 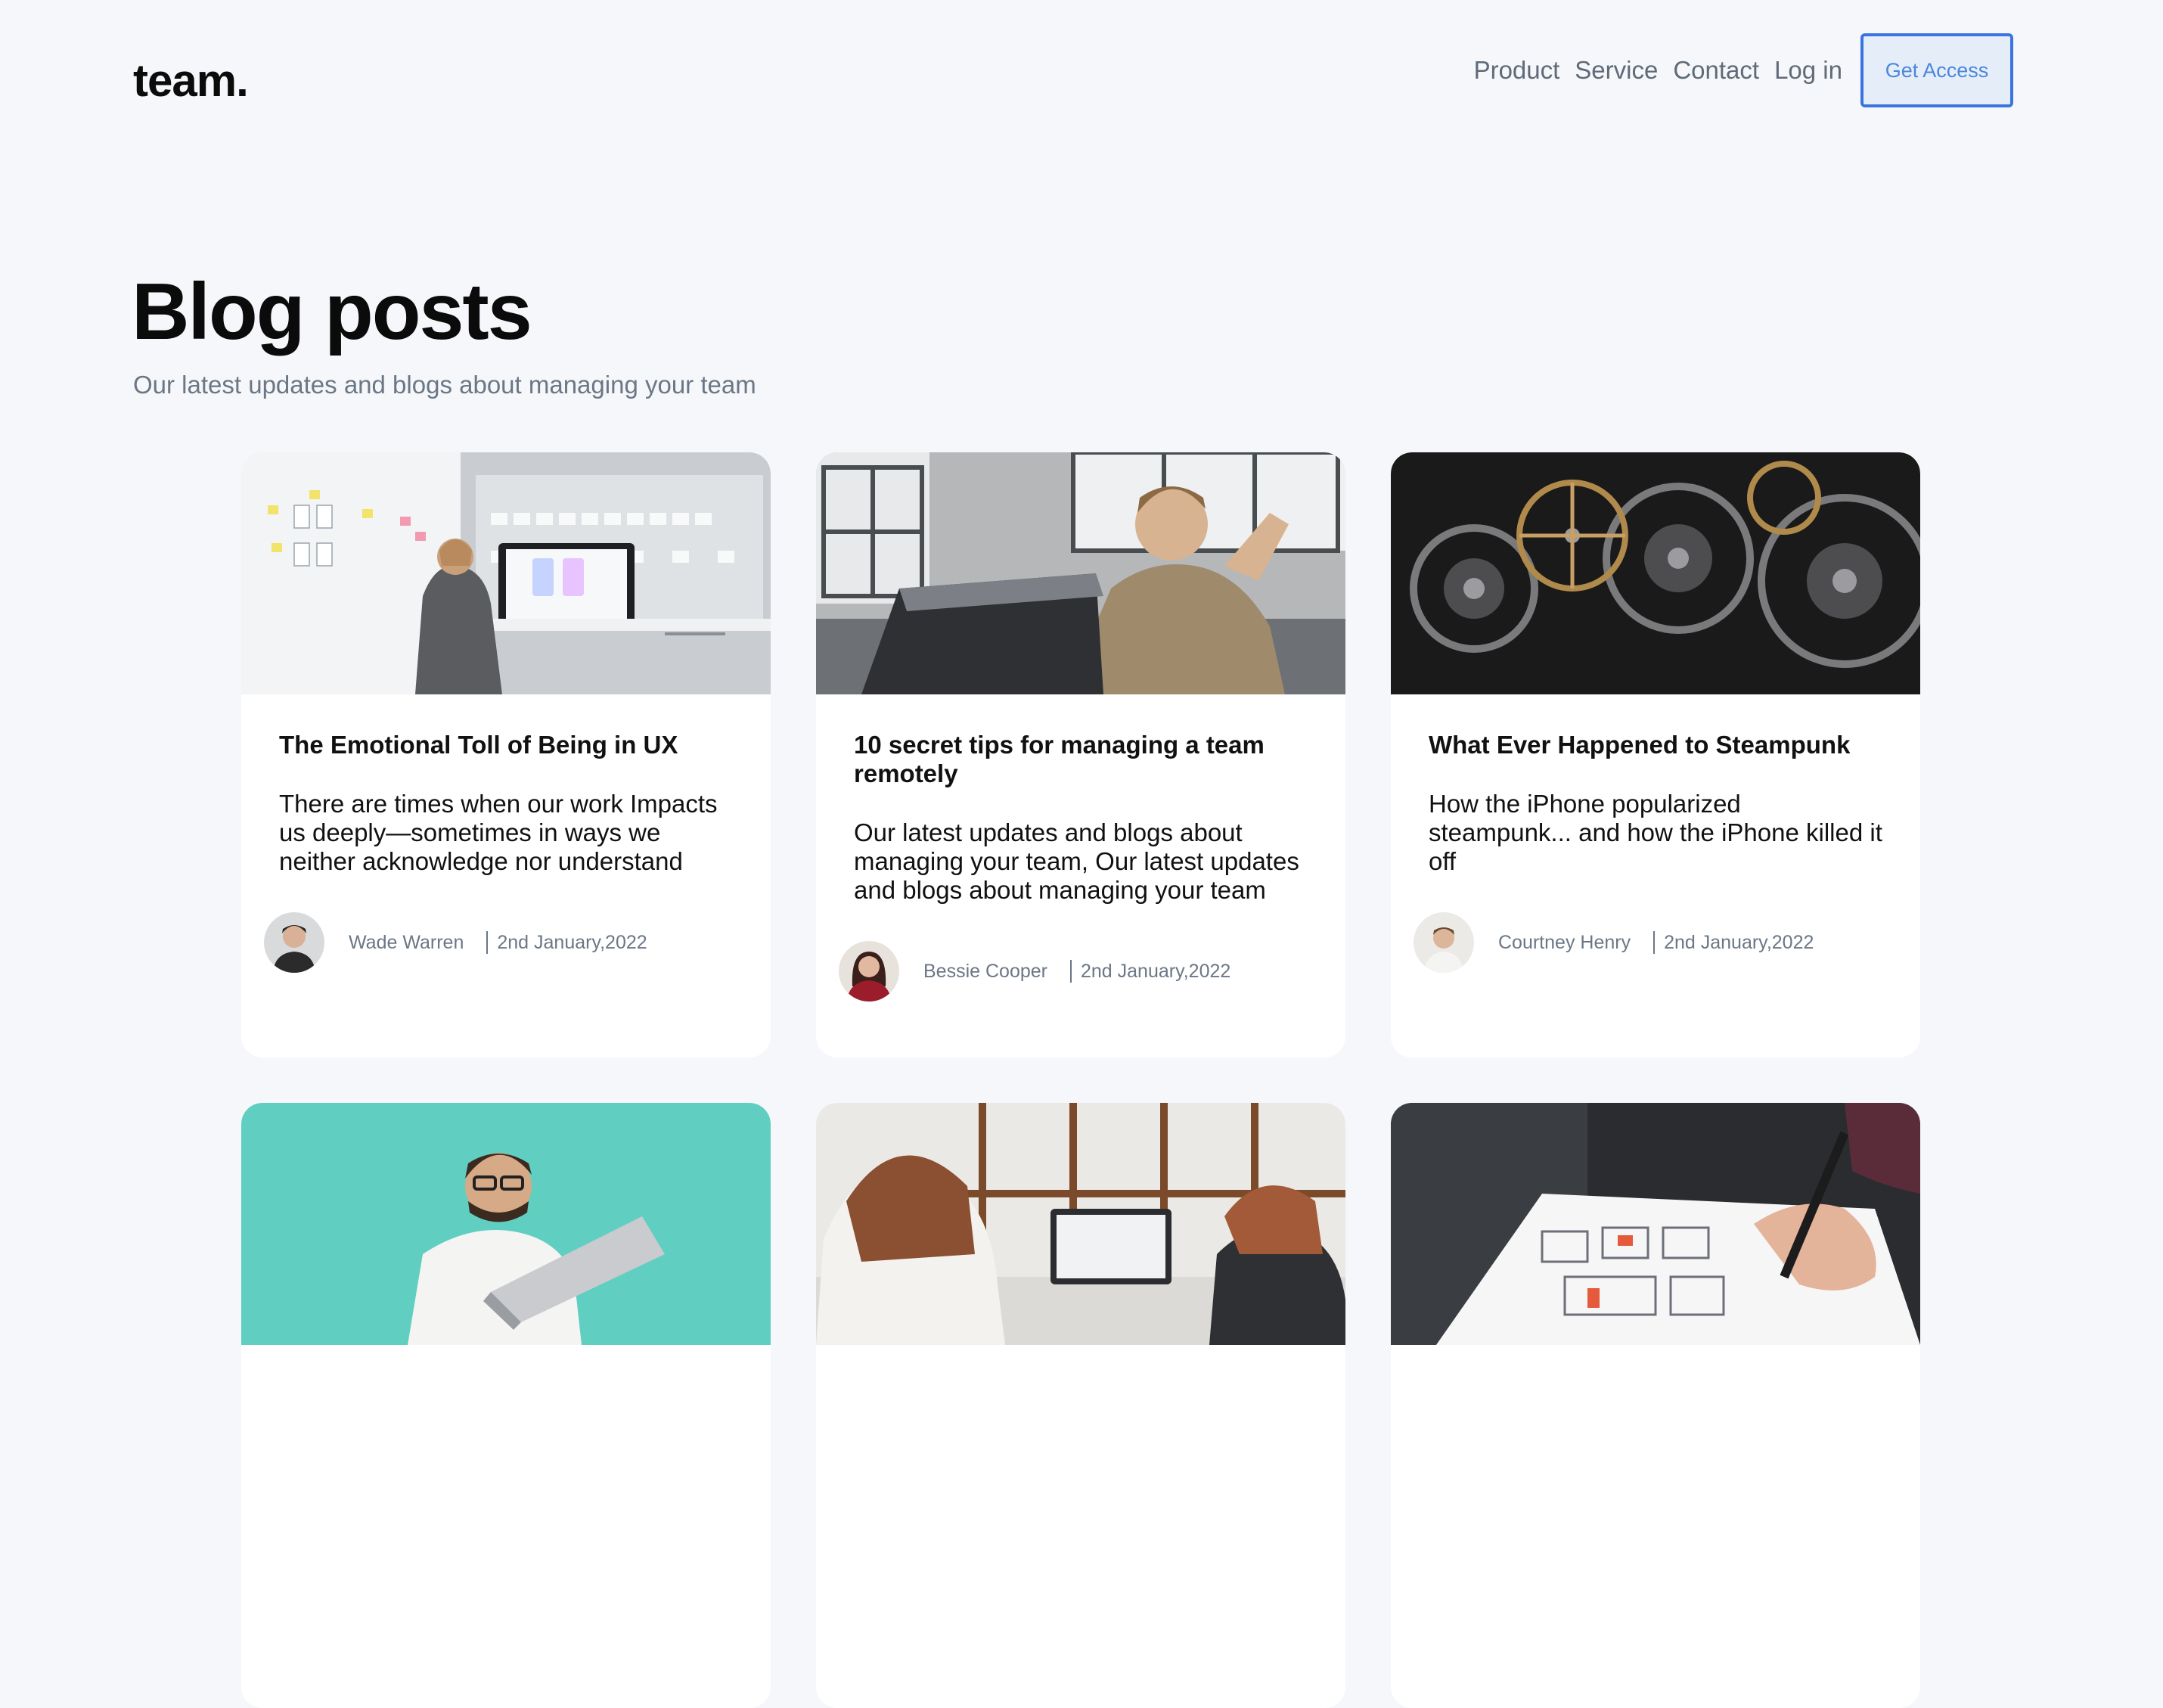 I want to click on author-name: Bessie Cooper, so click(x=985, y=971).